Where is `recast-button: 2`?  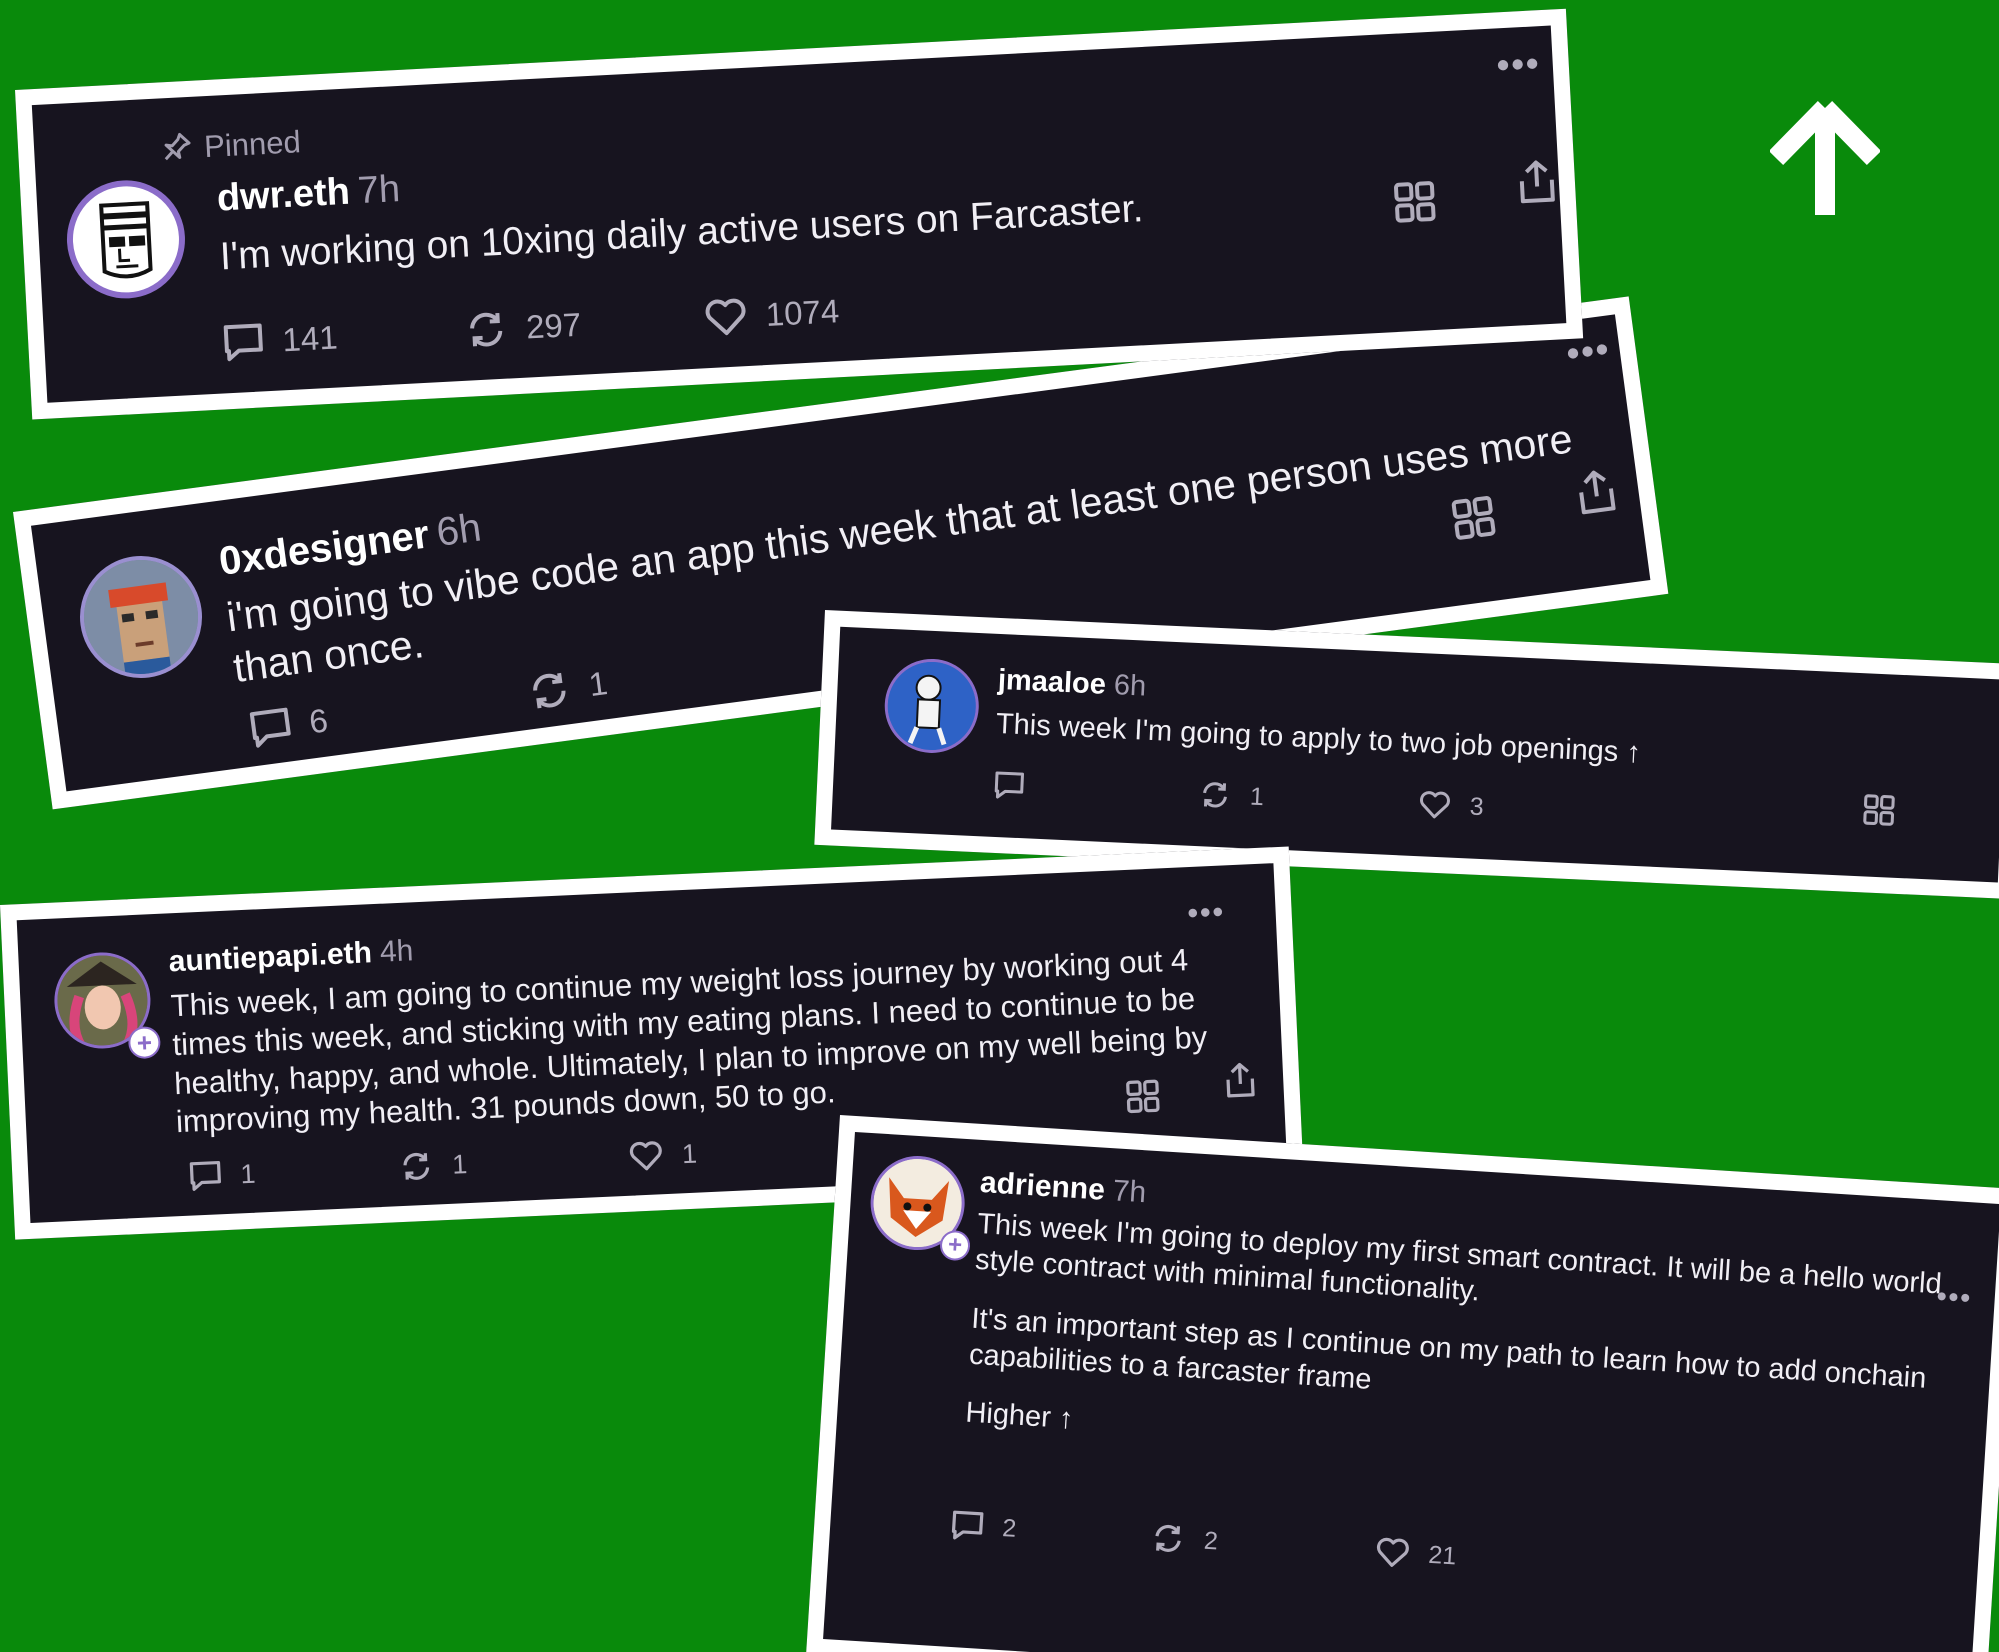 recast-button: 2 is located at coordinates (1184, 1539).